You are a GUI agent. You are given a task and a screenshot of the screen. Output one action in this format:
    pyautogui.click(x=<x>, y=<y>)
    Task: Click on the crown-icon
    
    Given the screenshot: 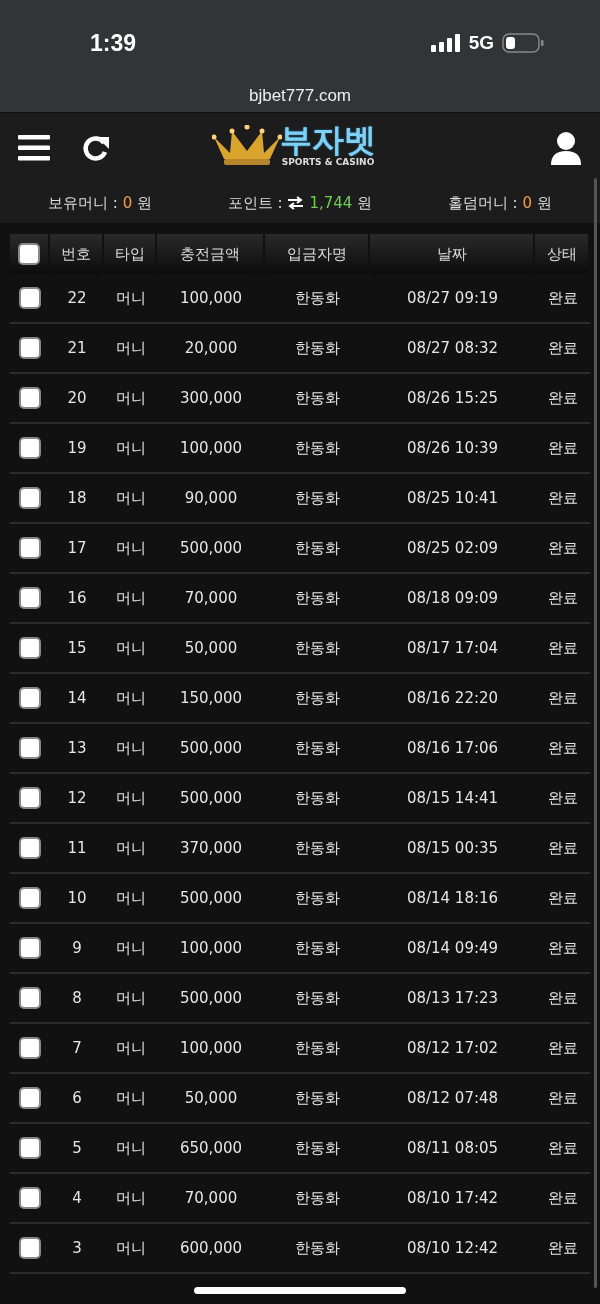 What is the action you would take?
    pyautogui.click(x=247, y=146)
    